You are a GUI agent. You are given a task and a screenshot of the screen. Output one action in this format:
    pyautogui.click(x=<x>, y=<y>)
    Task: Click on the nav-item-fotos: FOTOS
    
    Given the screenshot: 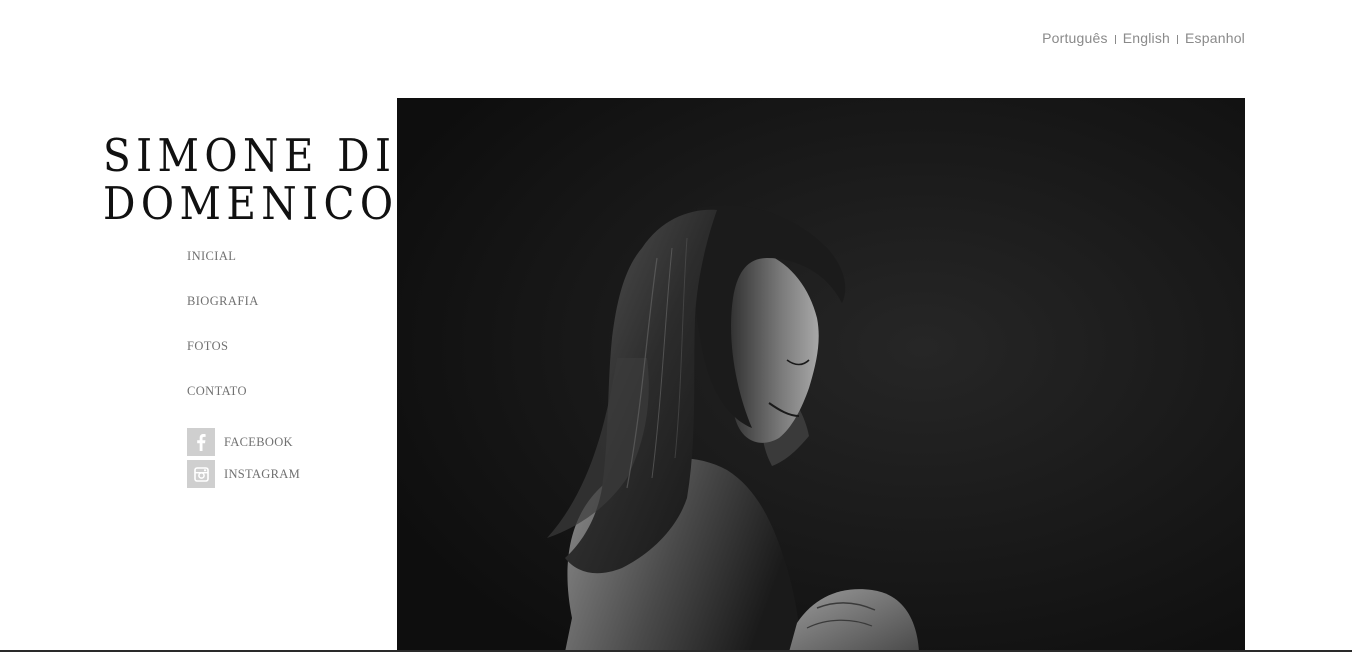 What is the action you would take?
    pyautogui.click(x=223, y=360)
    